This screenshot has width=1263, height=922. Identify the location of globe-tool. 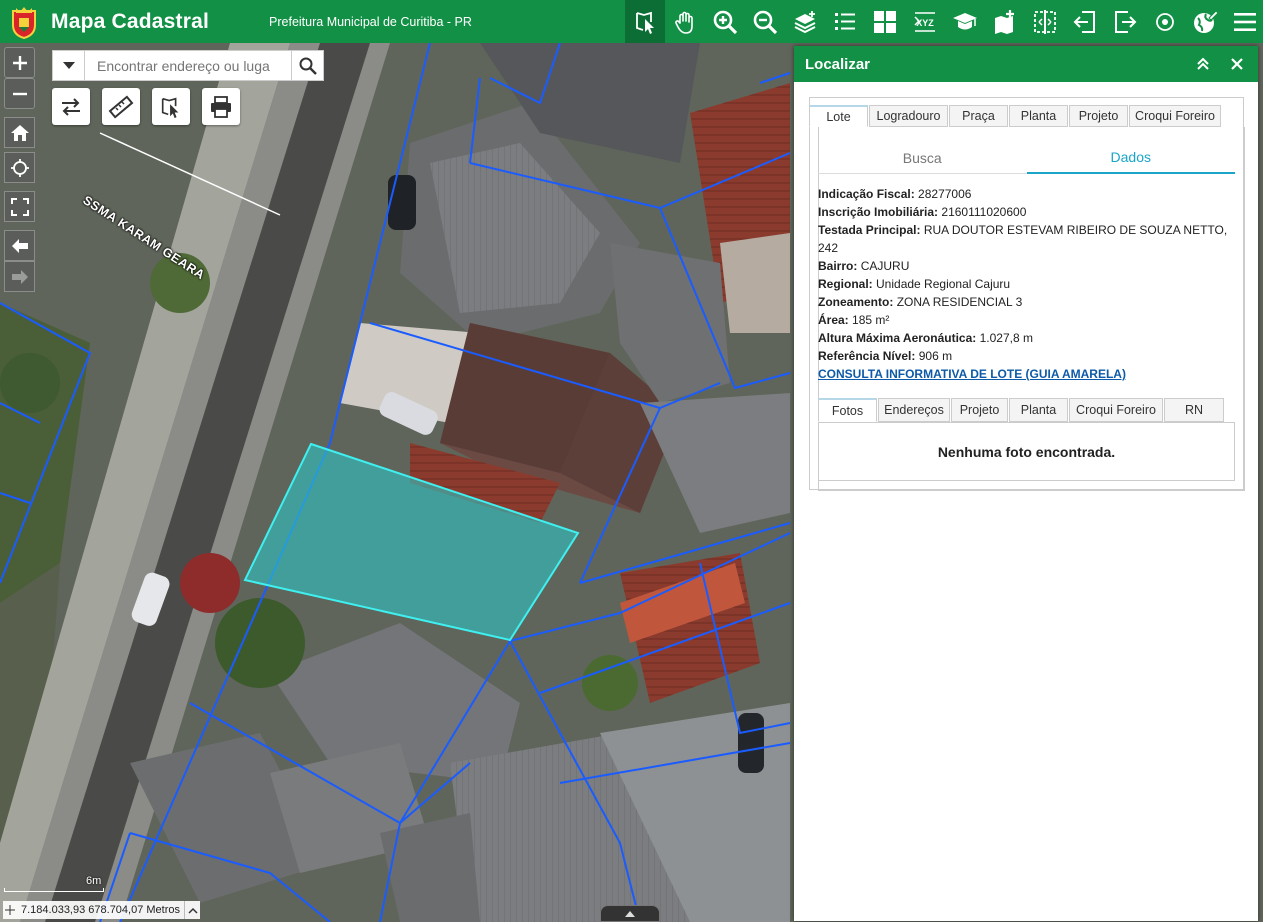
(1205, 21).